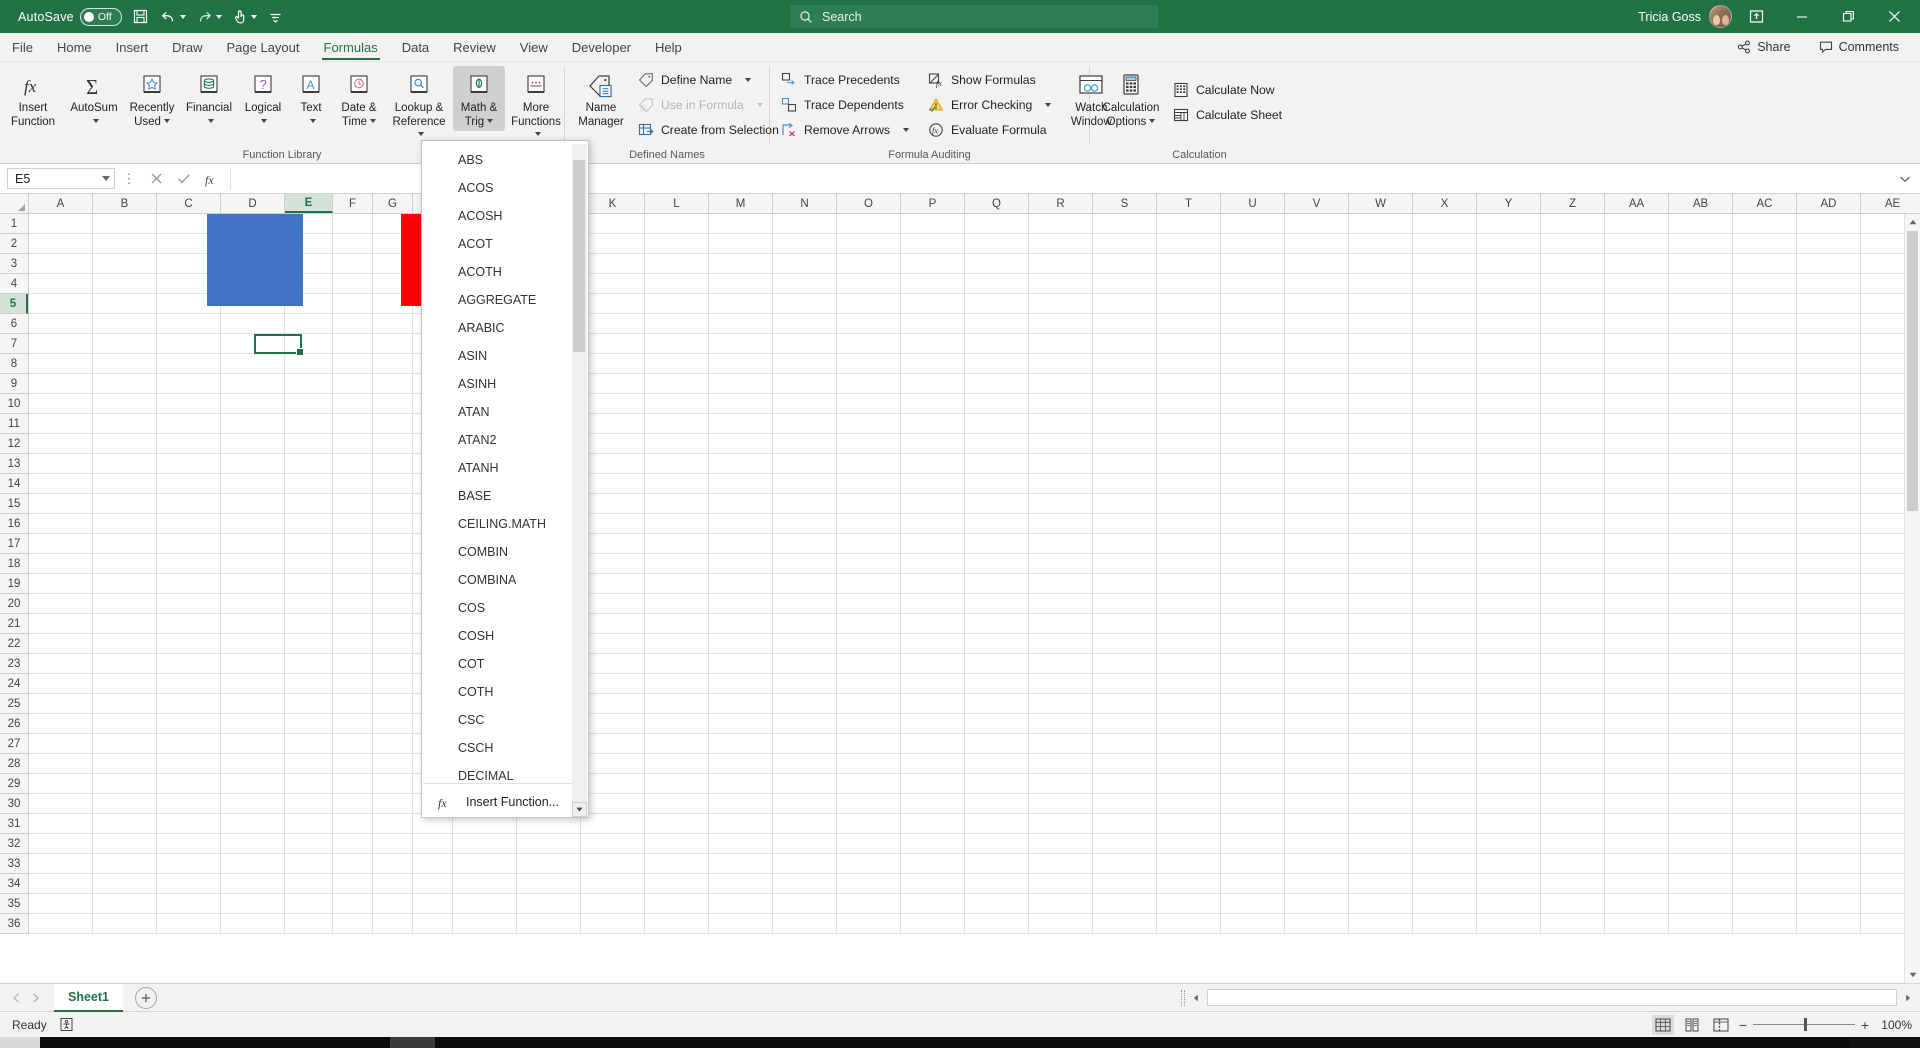 The width and height of the screenshot is (1920, 1048). Describe the element at coordinates (1701, 264) in the screenshot. I see `cell-AB3` at that location.